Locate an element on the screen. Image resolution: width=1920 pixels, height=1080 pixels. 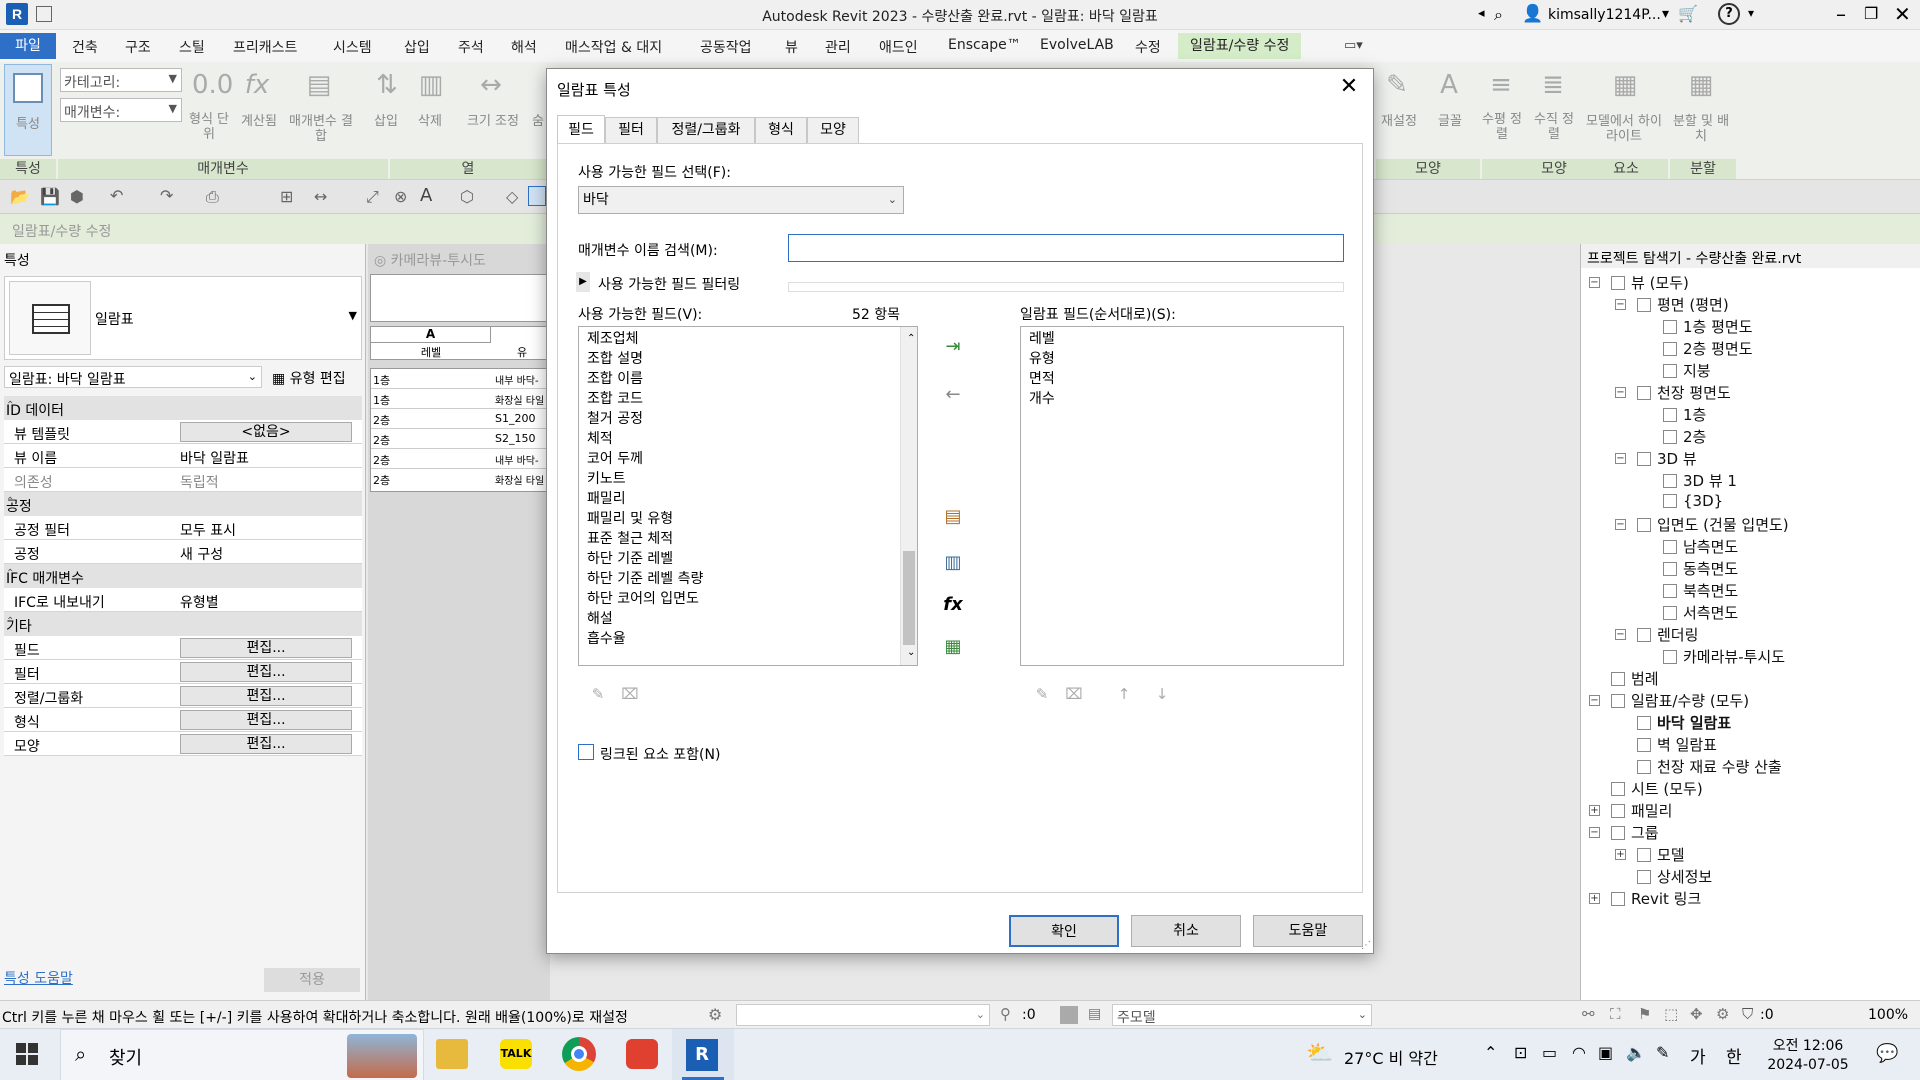
scroll-up-icon: ⌃ is located at coordinates (909, 339).